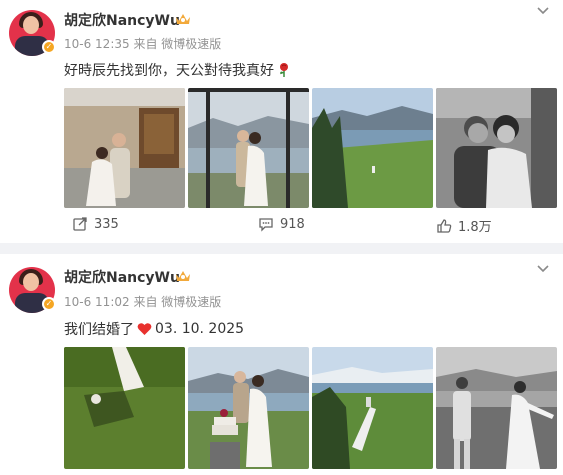 The height and width of the screenshot is (475, 563). Describe the element at coordinates (266, 225) in the screenshot. I see `comment-icon` at that location.